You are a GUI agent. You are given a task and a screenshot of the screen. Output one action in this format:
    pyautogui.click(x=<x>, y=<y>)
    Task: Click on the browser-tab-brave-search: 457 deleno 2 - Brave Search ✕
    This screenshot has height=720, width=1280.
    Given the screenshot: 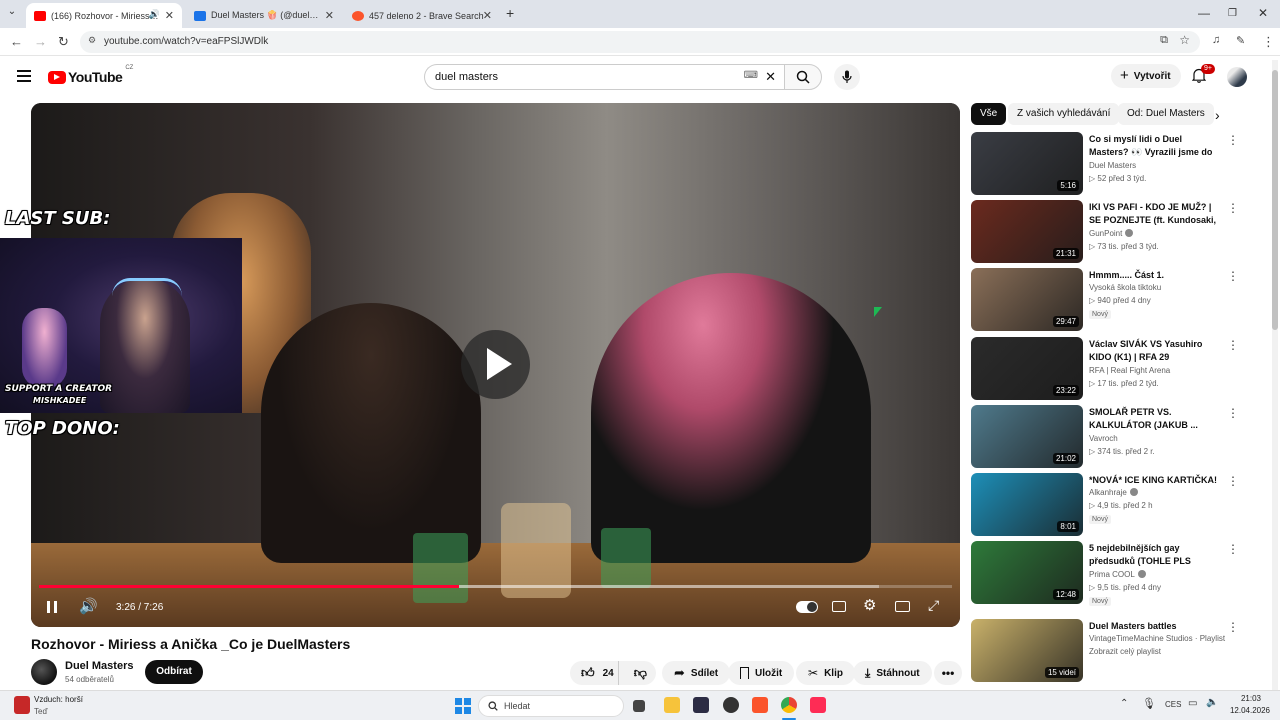 What is the action you would take?
    pyautogui.click(x=422, y=15)
    